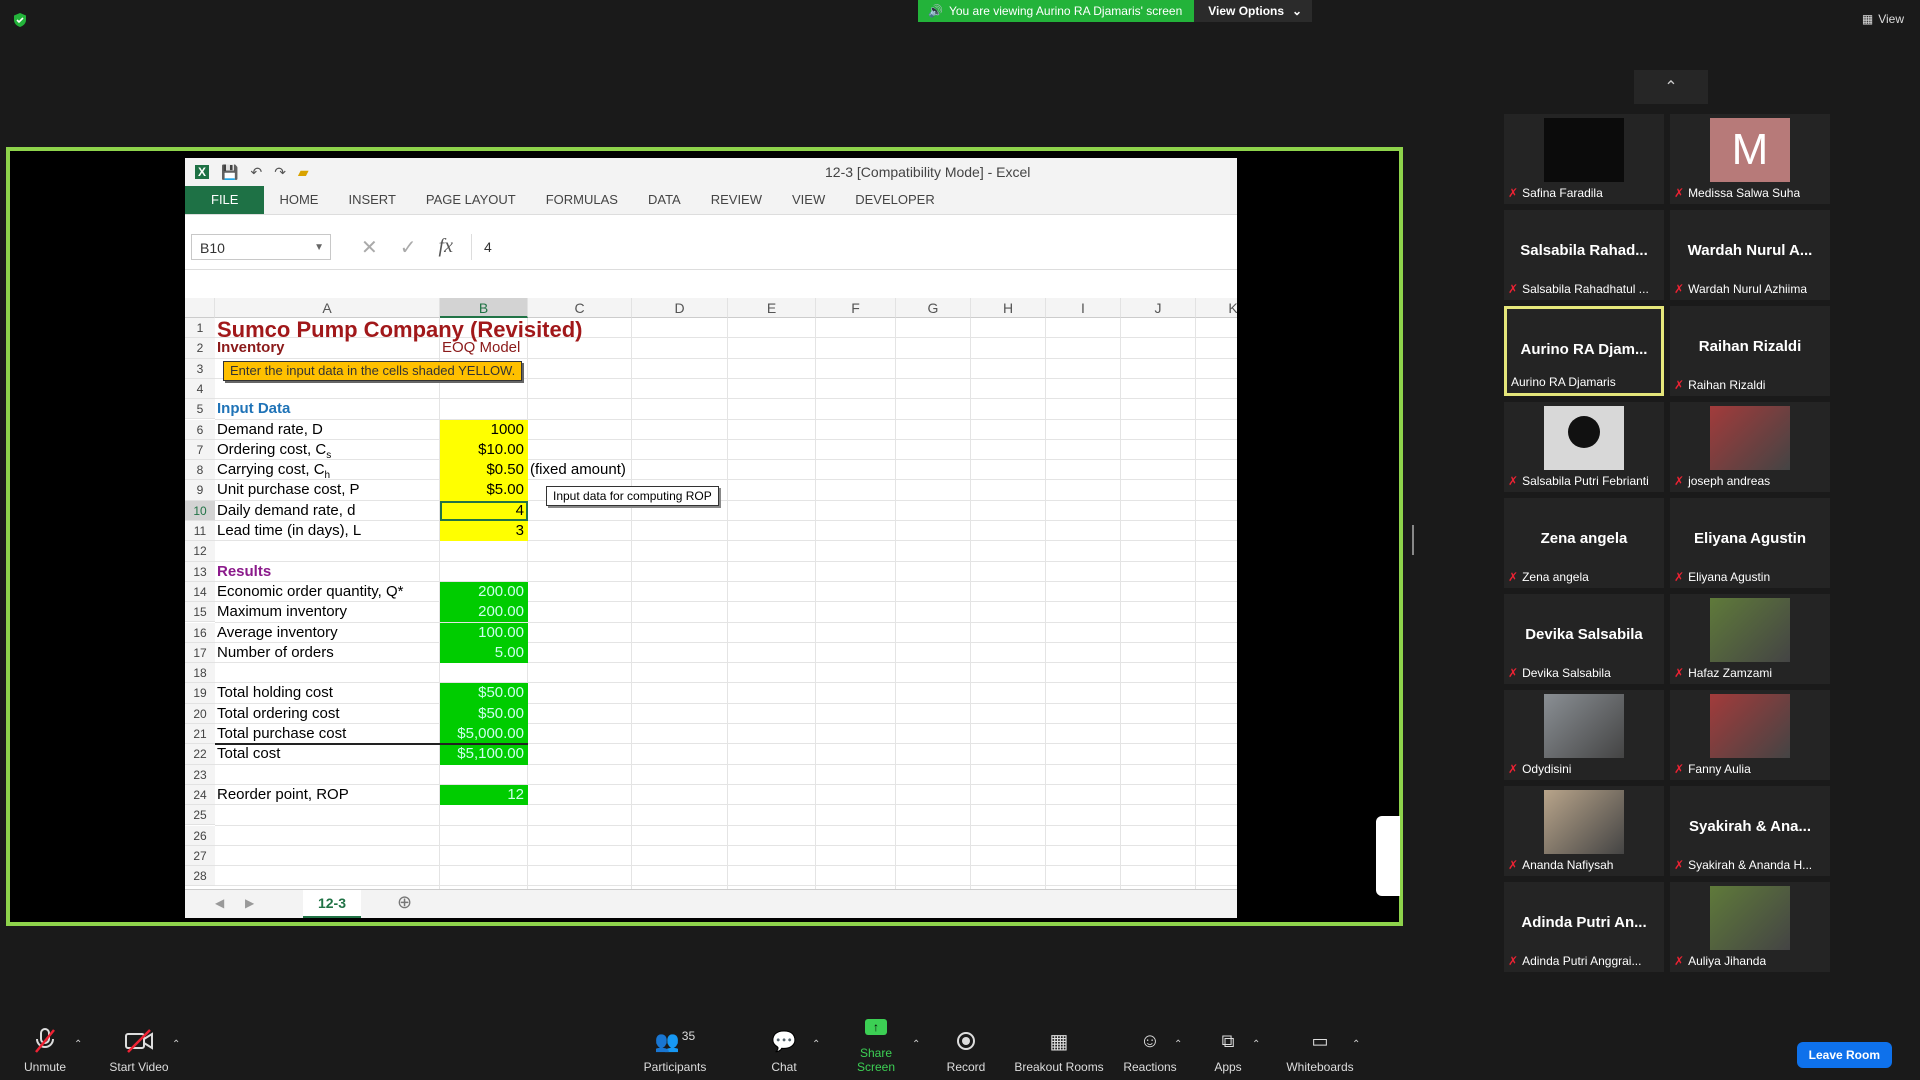 This screenshot has height=1080, width=1920. Describe the element at coordinates (1671, 87) in the screenshot. I see `collapse-gallery-button: ⌃` at that location.